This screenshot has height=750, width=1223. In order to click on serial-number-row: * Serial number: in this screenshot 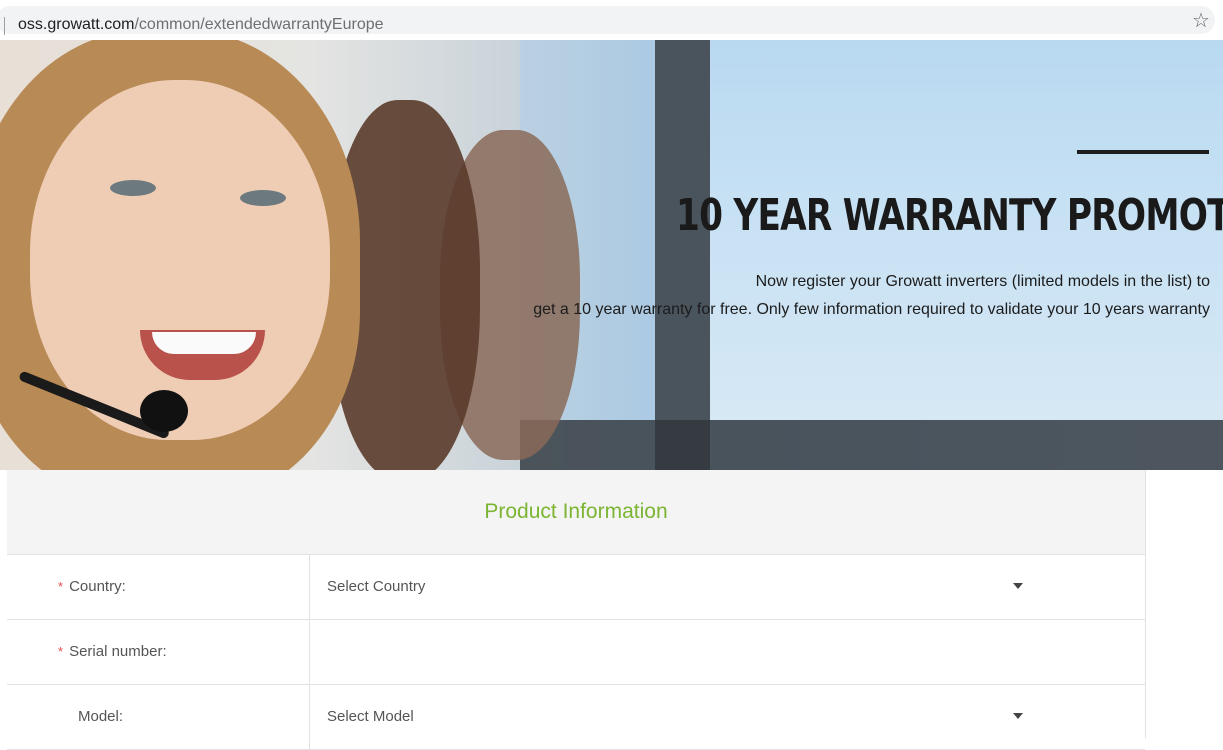, I will do `click(576, 652)`.